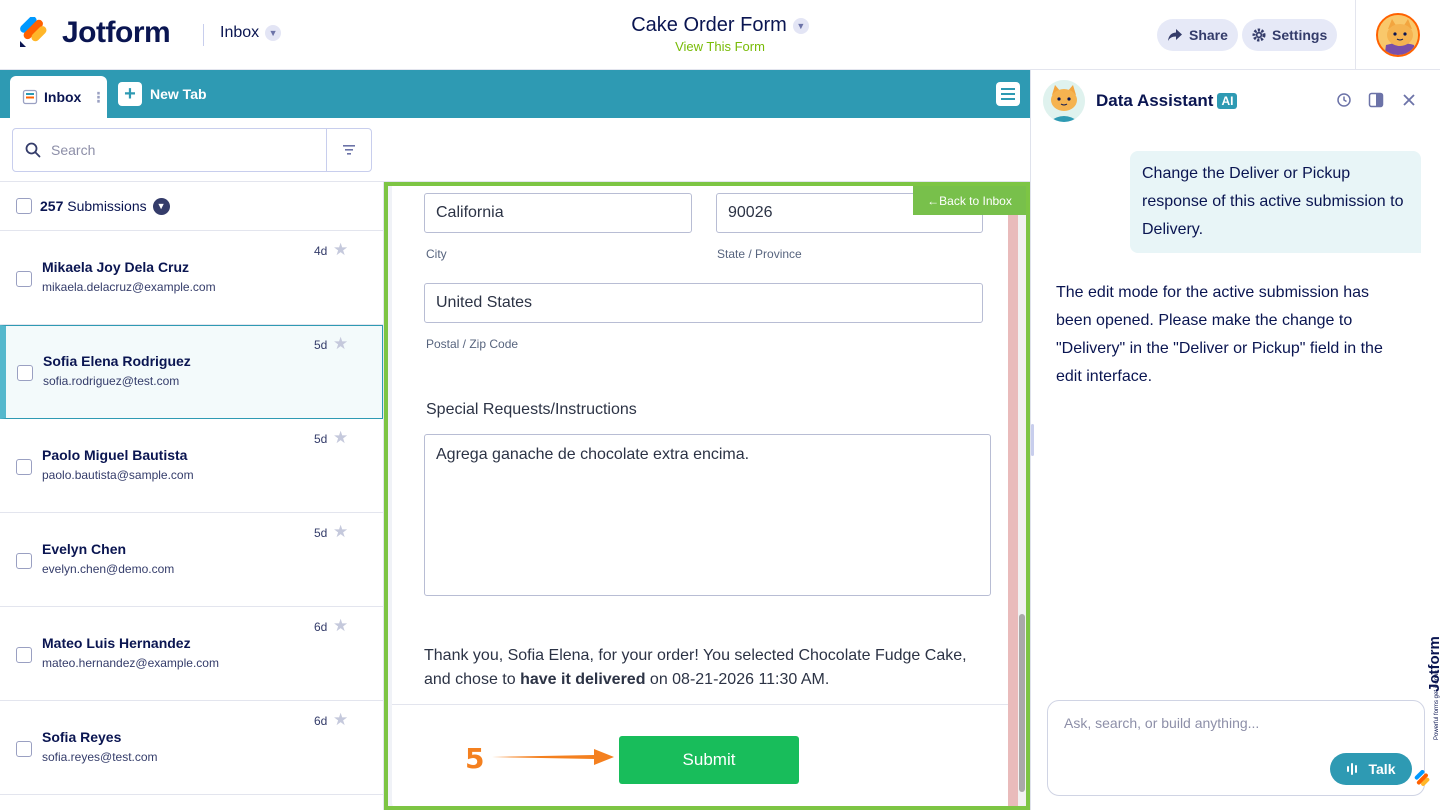  I want to click on share-button: Share, so click(1197, 35).